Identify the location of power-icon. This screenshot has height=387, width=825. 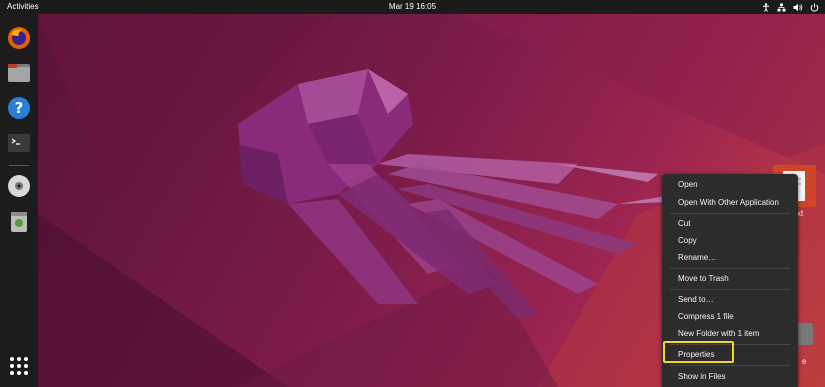
(814, 7).